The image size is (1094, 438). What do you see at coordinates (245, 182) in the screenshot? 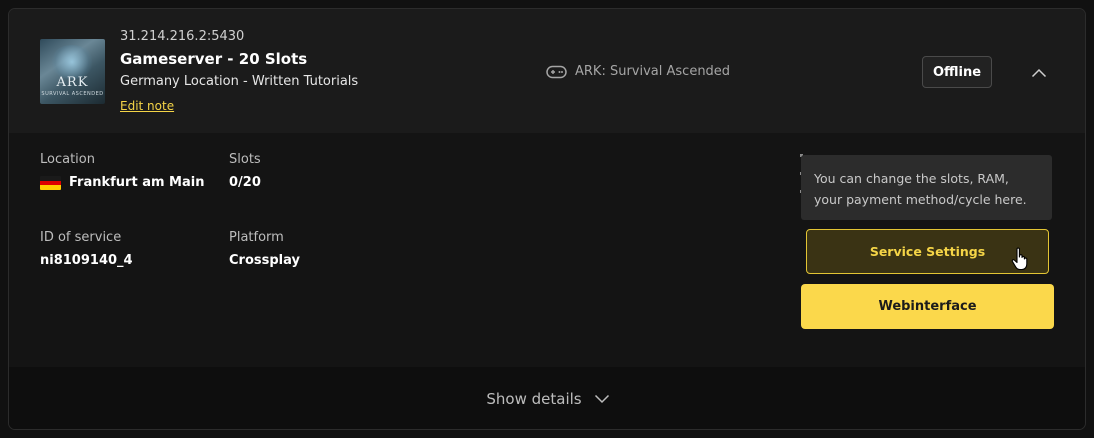
I see `slots-value: 0/20` at bounding box center [245, 182].